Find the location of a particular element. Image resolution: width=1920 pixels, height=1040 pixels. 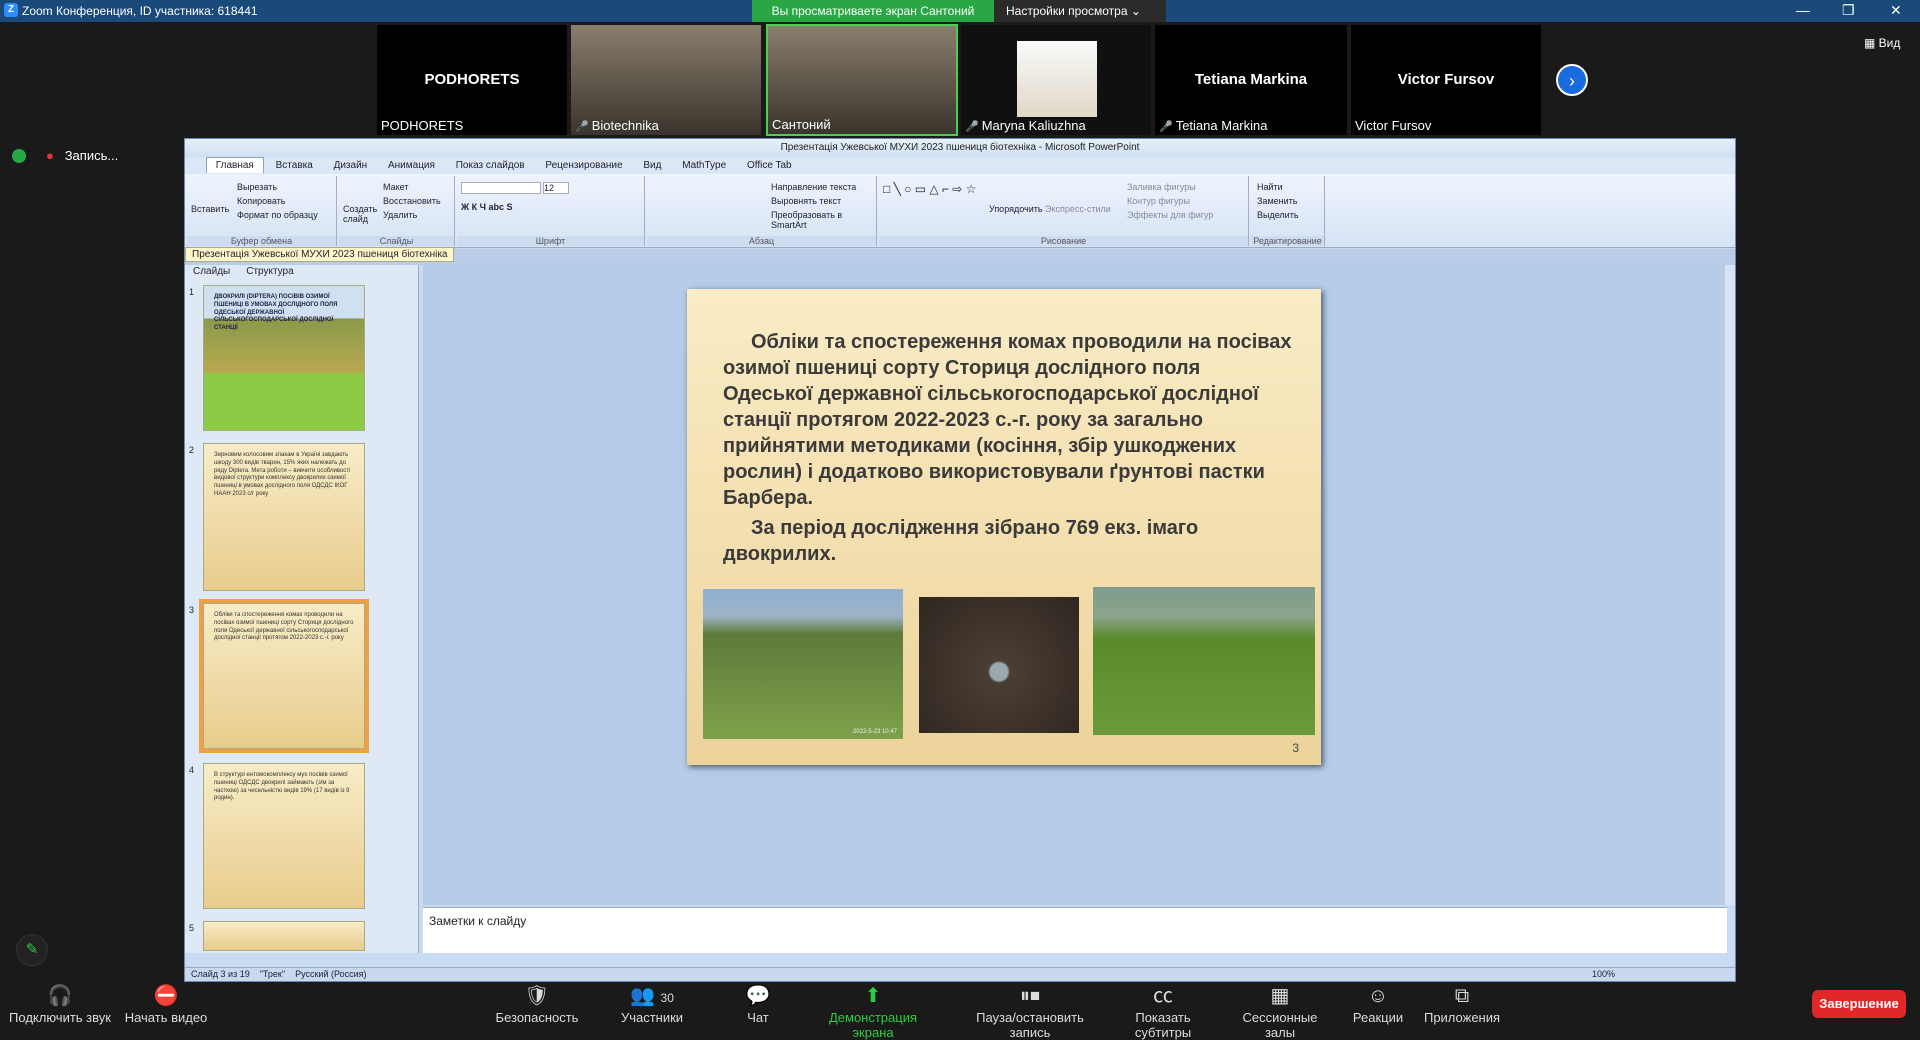

pause-record-button: ⏸⏹ Пауза/остановить запись is located at coordinates (1030, 1011).